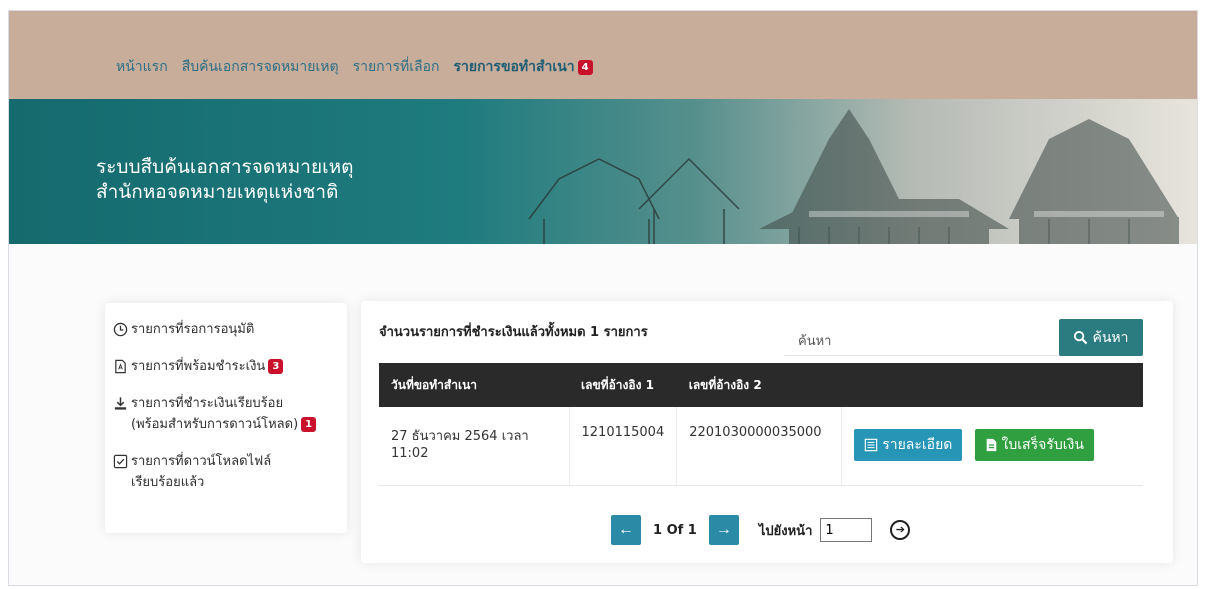  What do you see at coordinates (725, 384) in the screenshot?
I see `column-header-ref2: เลขที่อ้างอิง 2` at bounding box center [725, 384].